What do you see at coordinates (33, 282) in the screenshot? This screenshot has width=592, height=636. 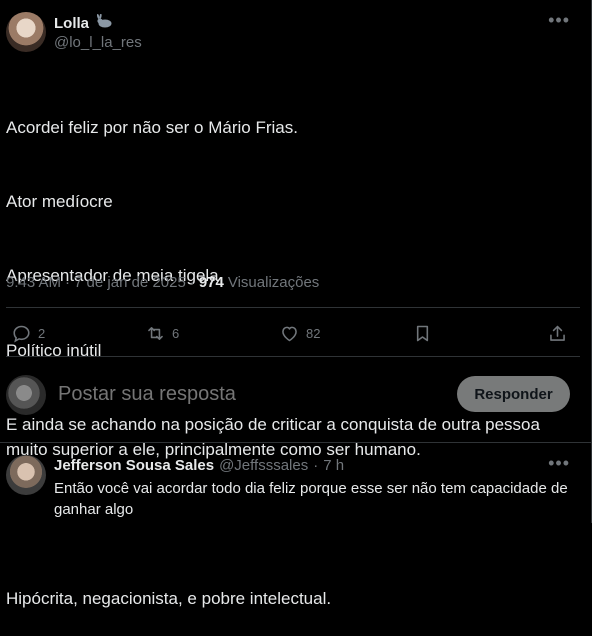 I see `tweet-time: 9:43 AM` at bounding box center [33, 282].